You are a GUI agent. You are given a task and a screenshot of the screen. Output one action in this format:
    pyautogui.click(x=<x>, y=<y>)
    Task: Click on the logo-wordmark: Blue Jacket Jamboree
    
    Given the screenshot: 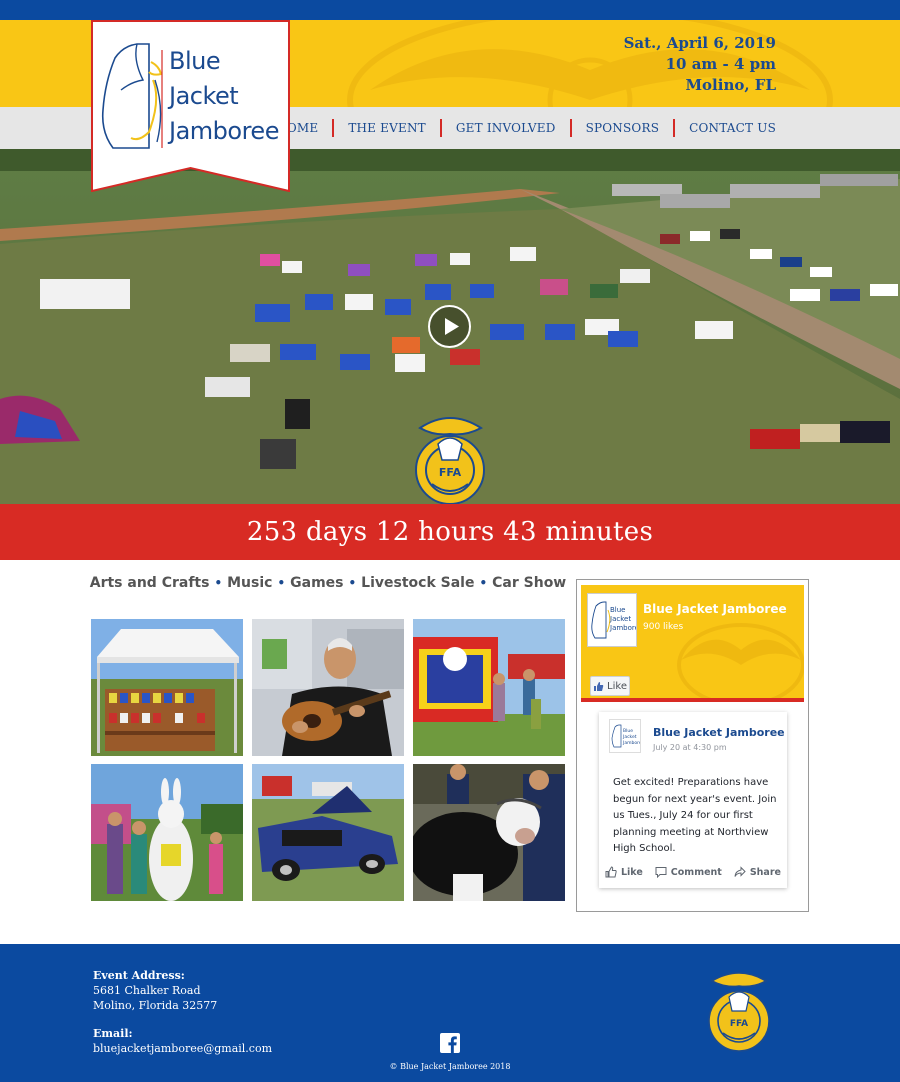 What is the action you would take?
    pyautogui.click(x=224, y=96)
    